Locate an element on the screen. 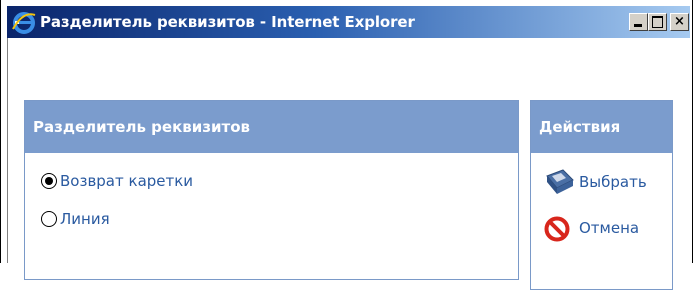  minimize-button is located at coordinates (638, 22).